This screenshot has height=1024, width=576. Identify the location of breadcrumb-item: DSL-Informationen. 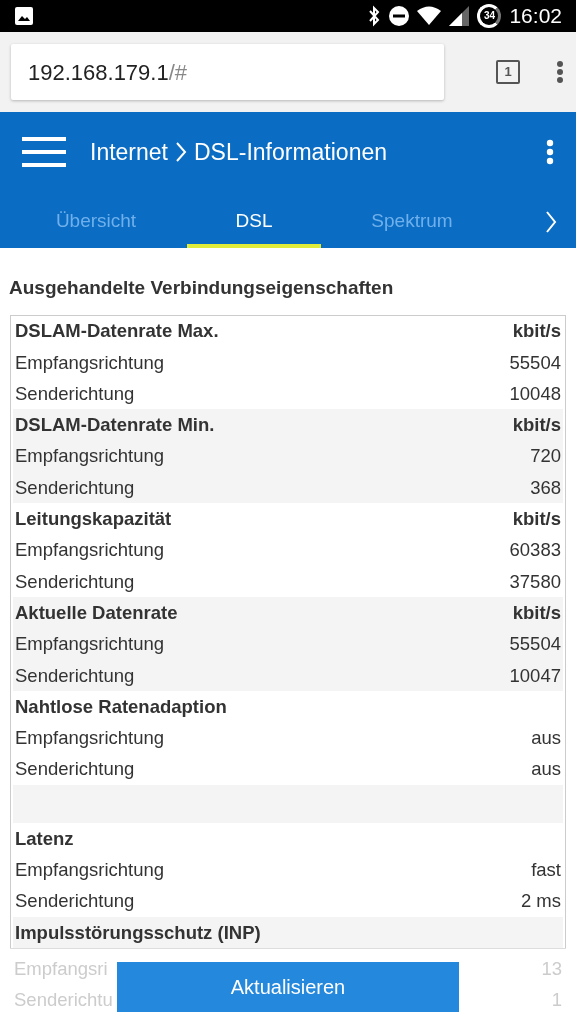
(291, 152).